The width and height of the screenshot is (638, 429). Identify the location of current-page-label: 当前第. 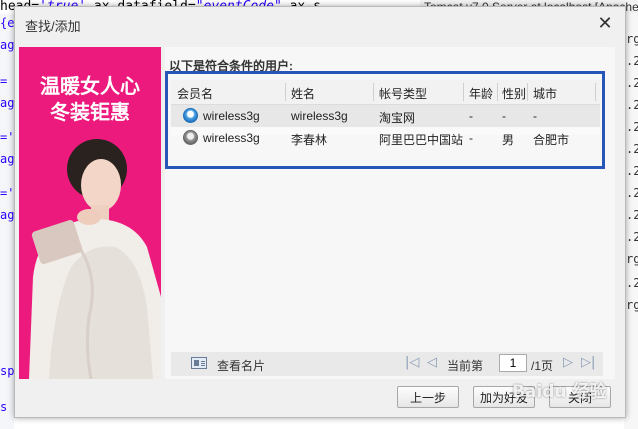
(465, 366).